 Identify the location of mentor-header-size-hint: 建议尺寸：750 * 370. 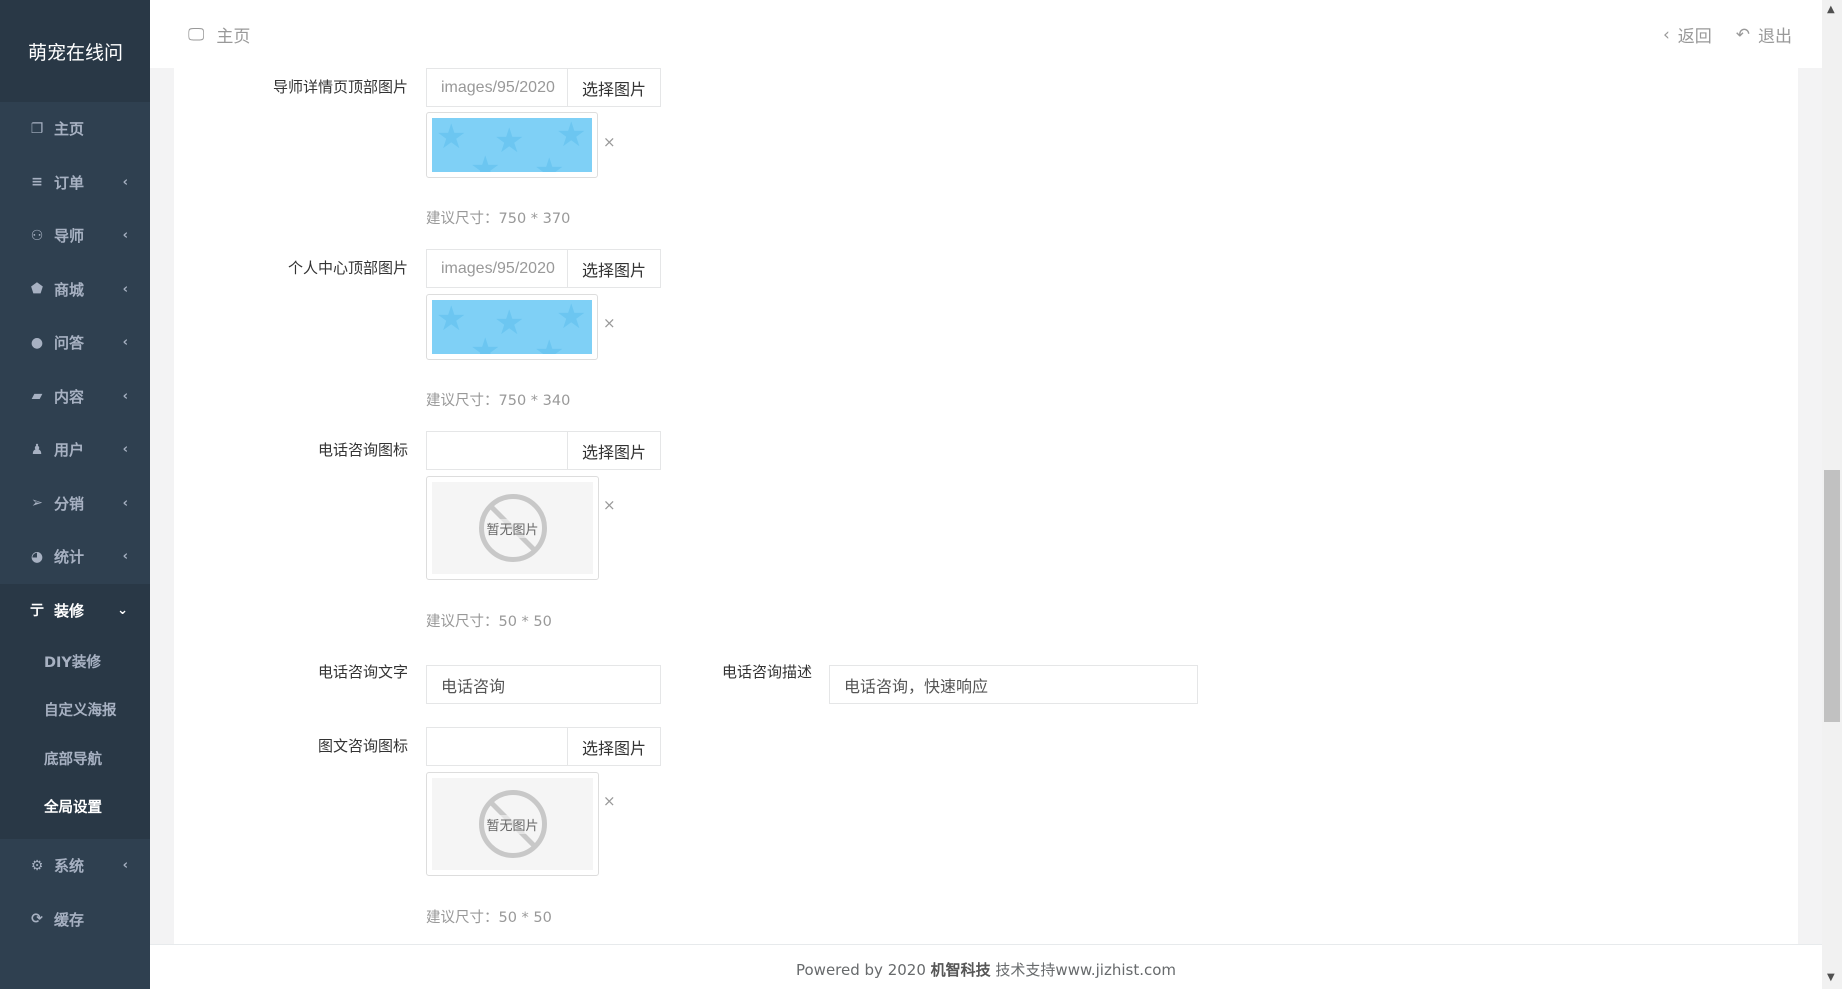
(498, 219).